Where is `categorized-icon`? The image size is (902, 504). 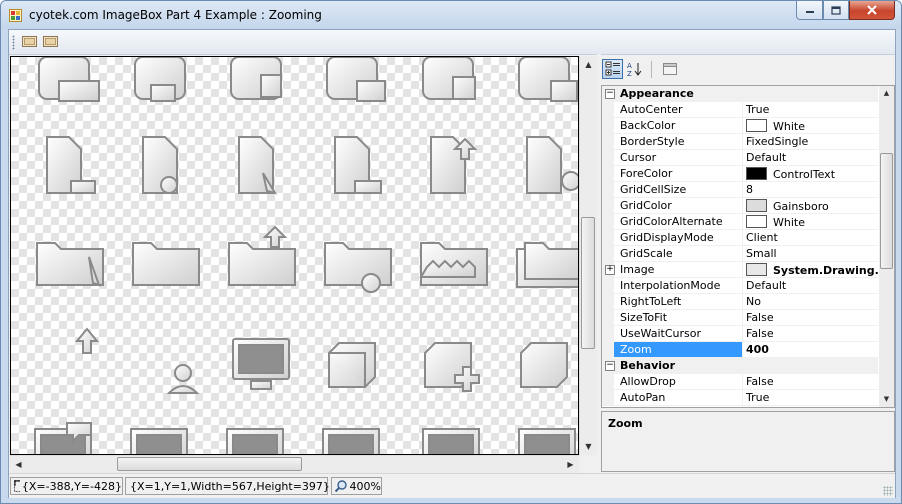 categorized-icon is located at coordinates (612, 68).